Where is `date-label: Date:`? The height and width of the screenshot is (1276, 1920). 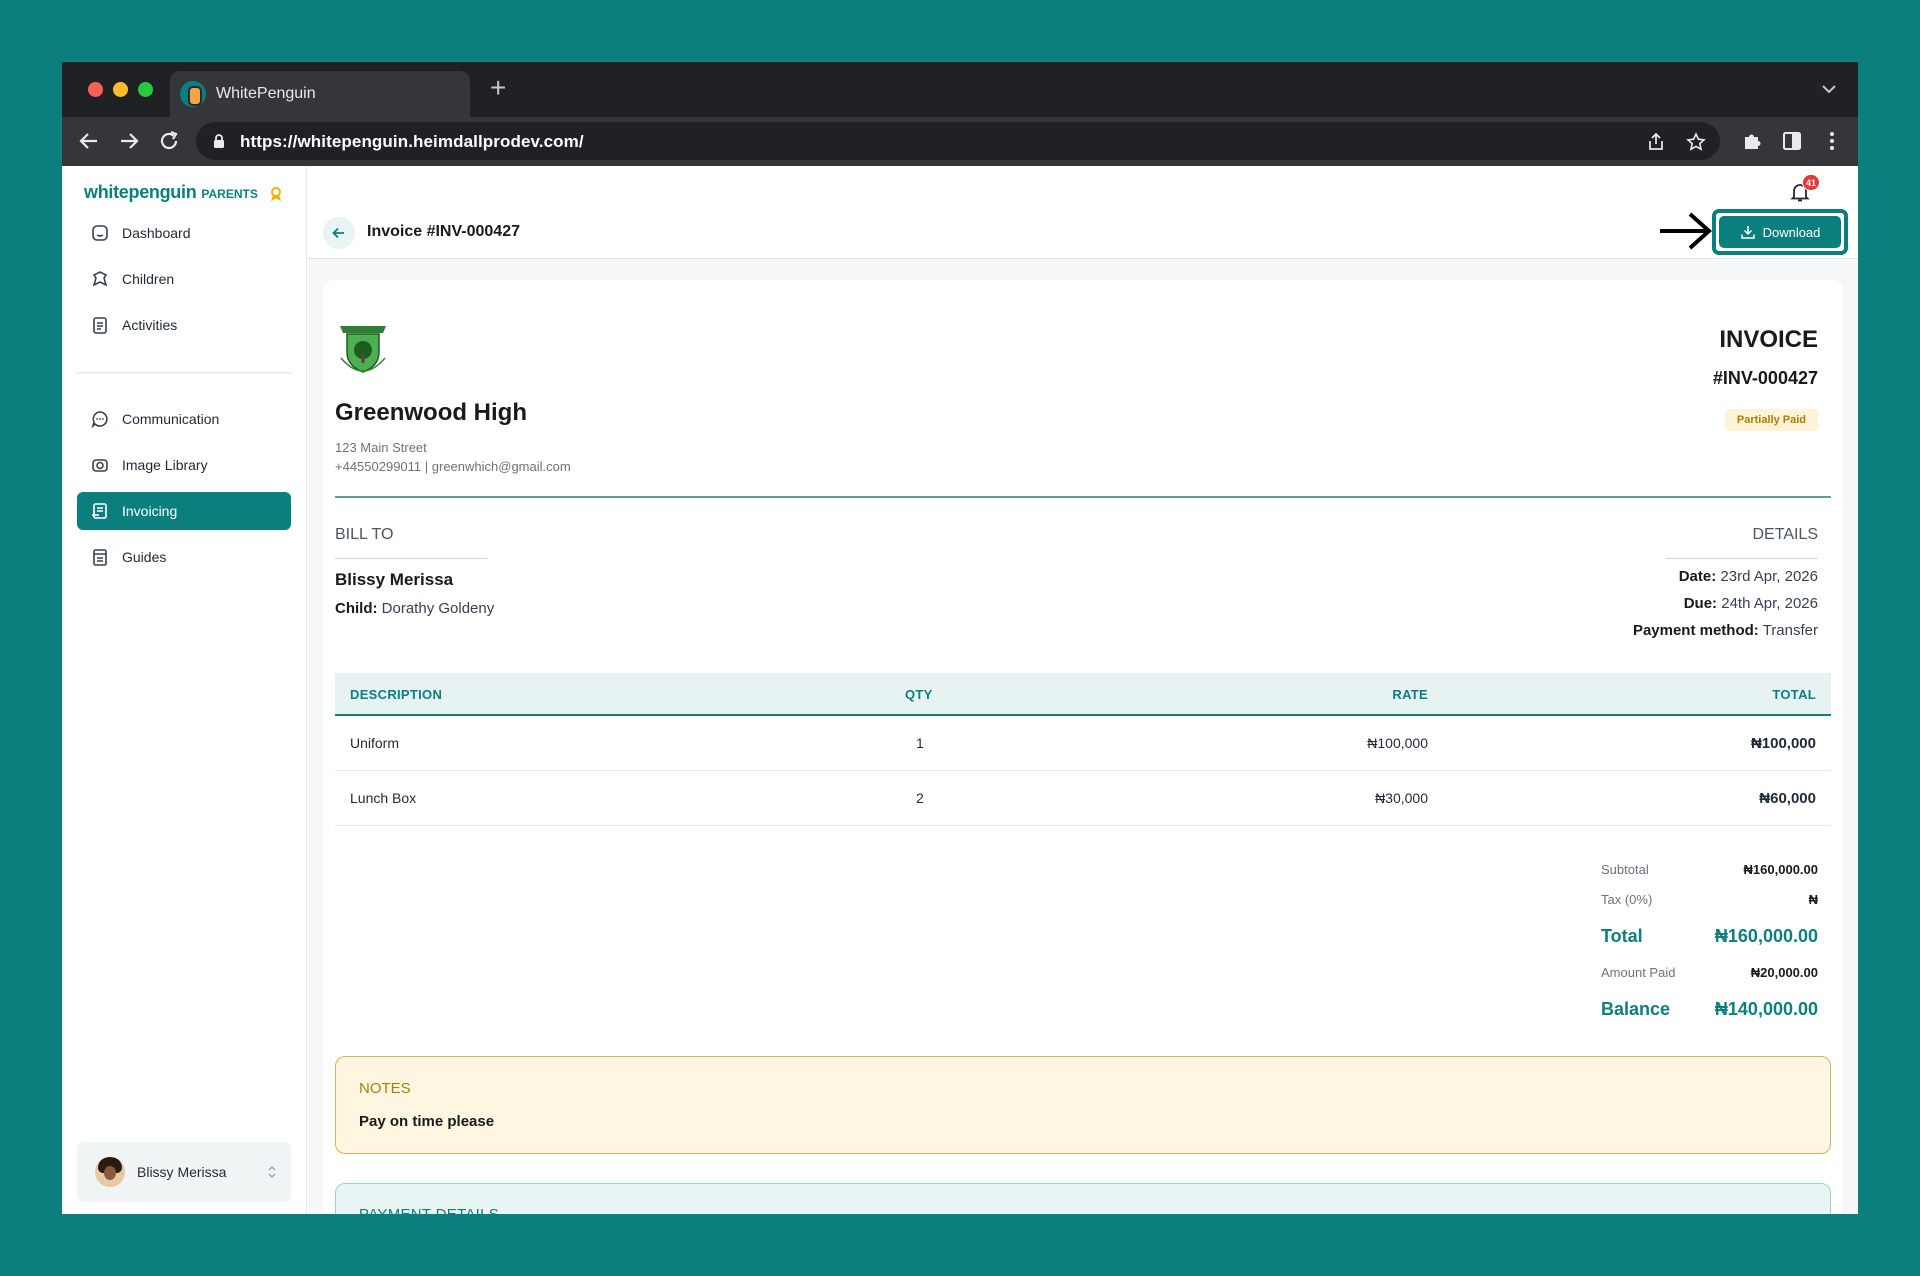
date-label: Date: is located at coordinates (1697, 576).